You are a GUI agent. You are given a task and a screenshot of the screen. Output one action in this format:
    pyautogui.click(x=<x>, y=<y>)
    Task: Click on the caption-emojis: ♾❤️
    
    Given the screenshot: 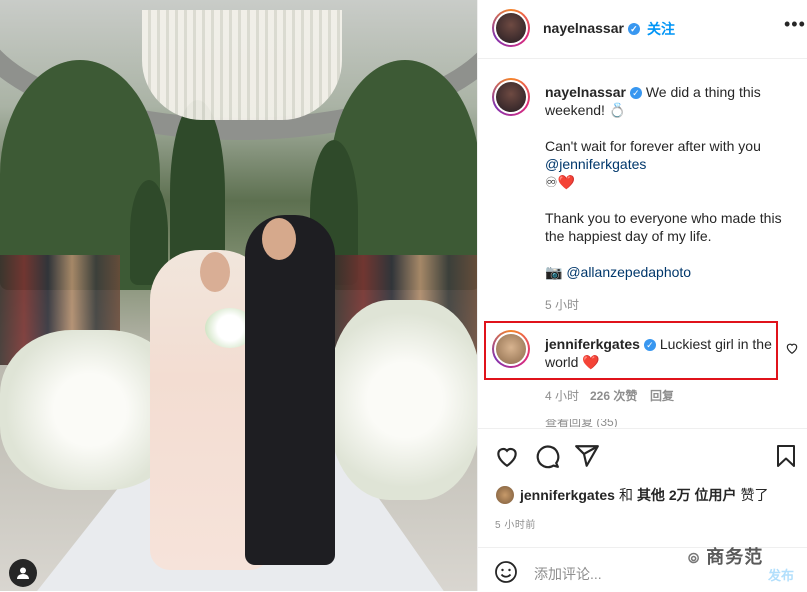 What is the action you would take?
    pyautogui.click(x=560, y=182)
    